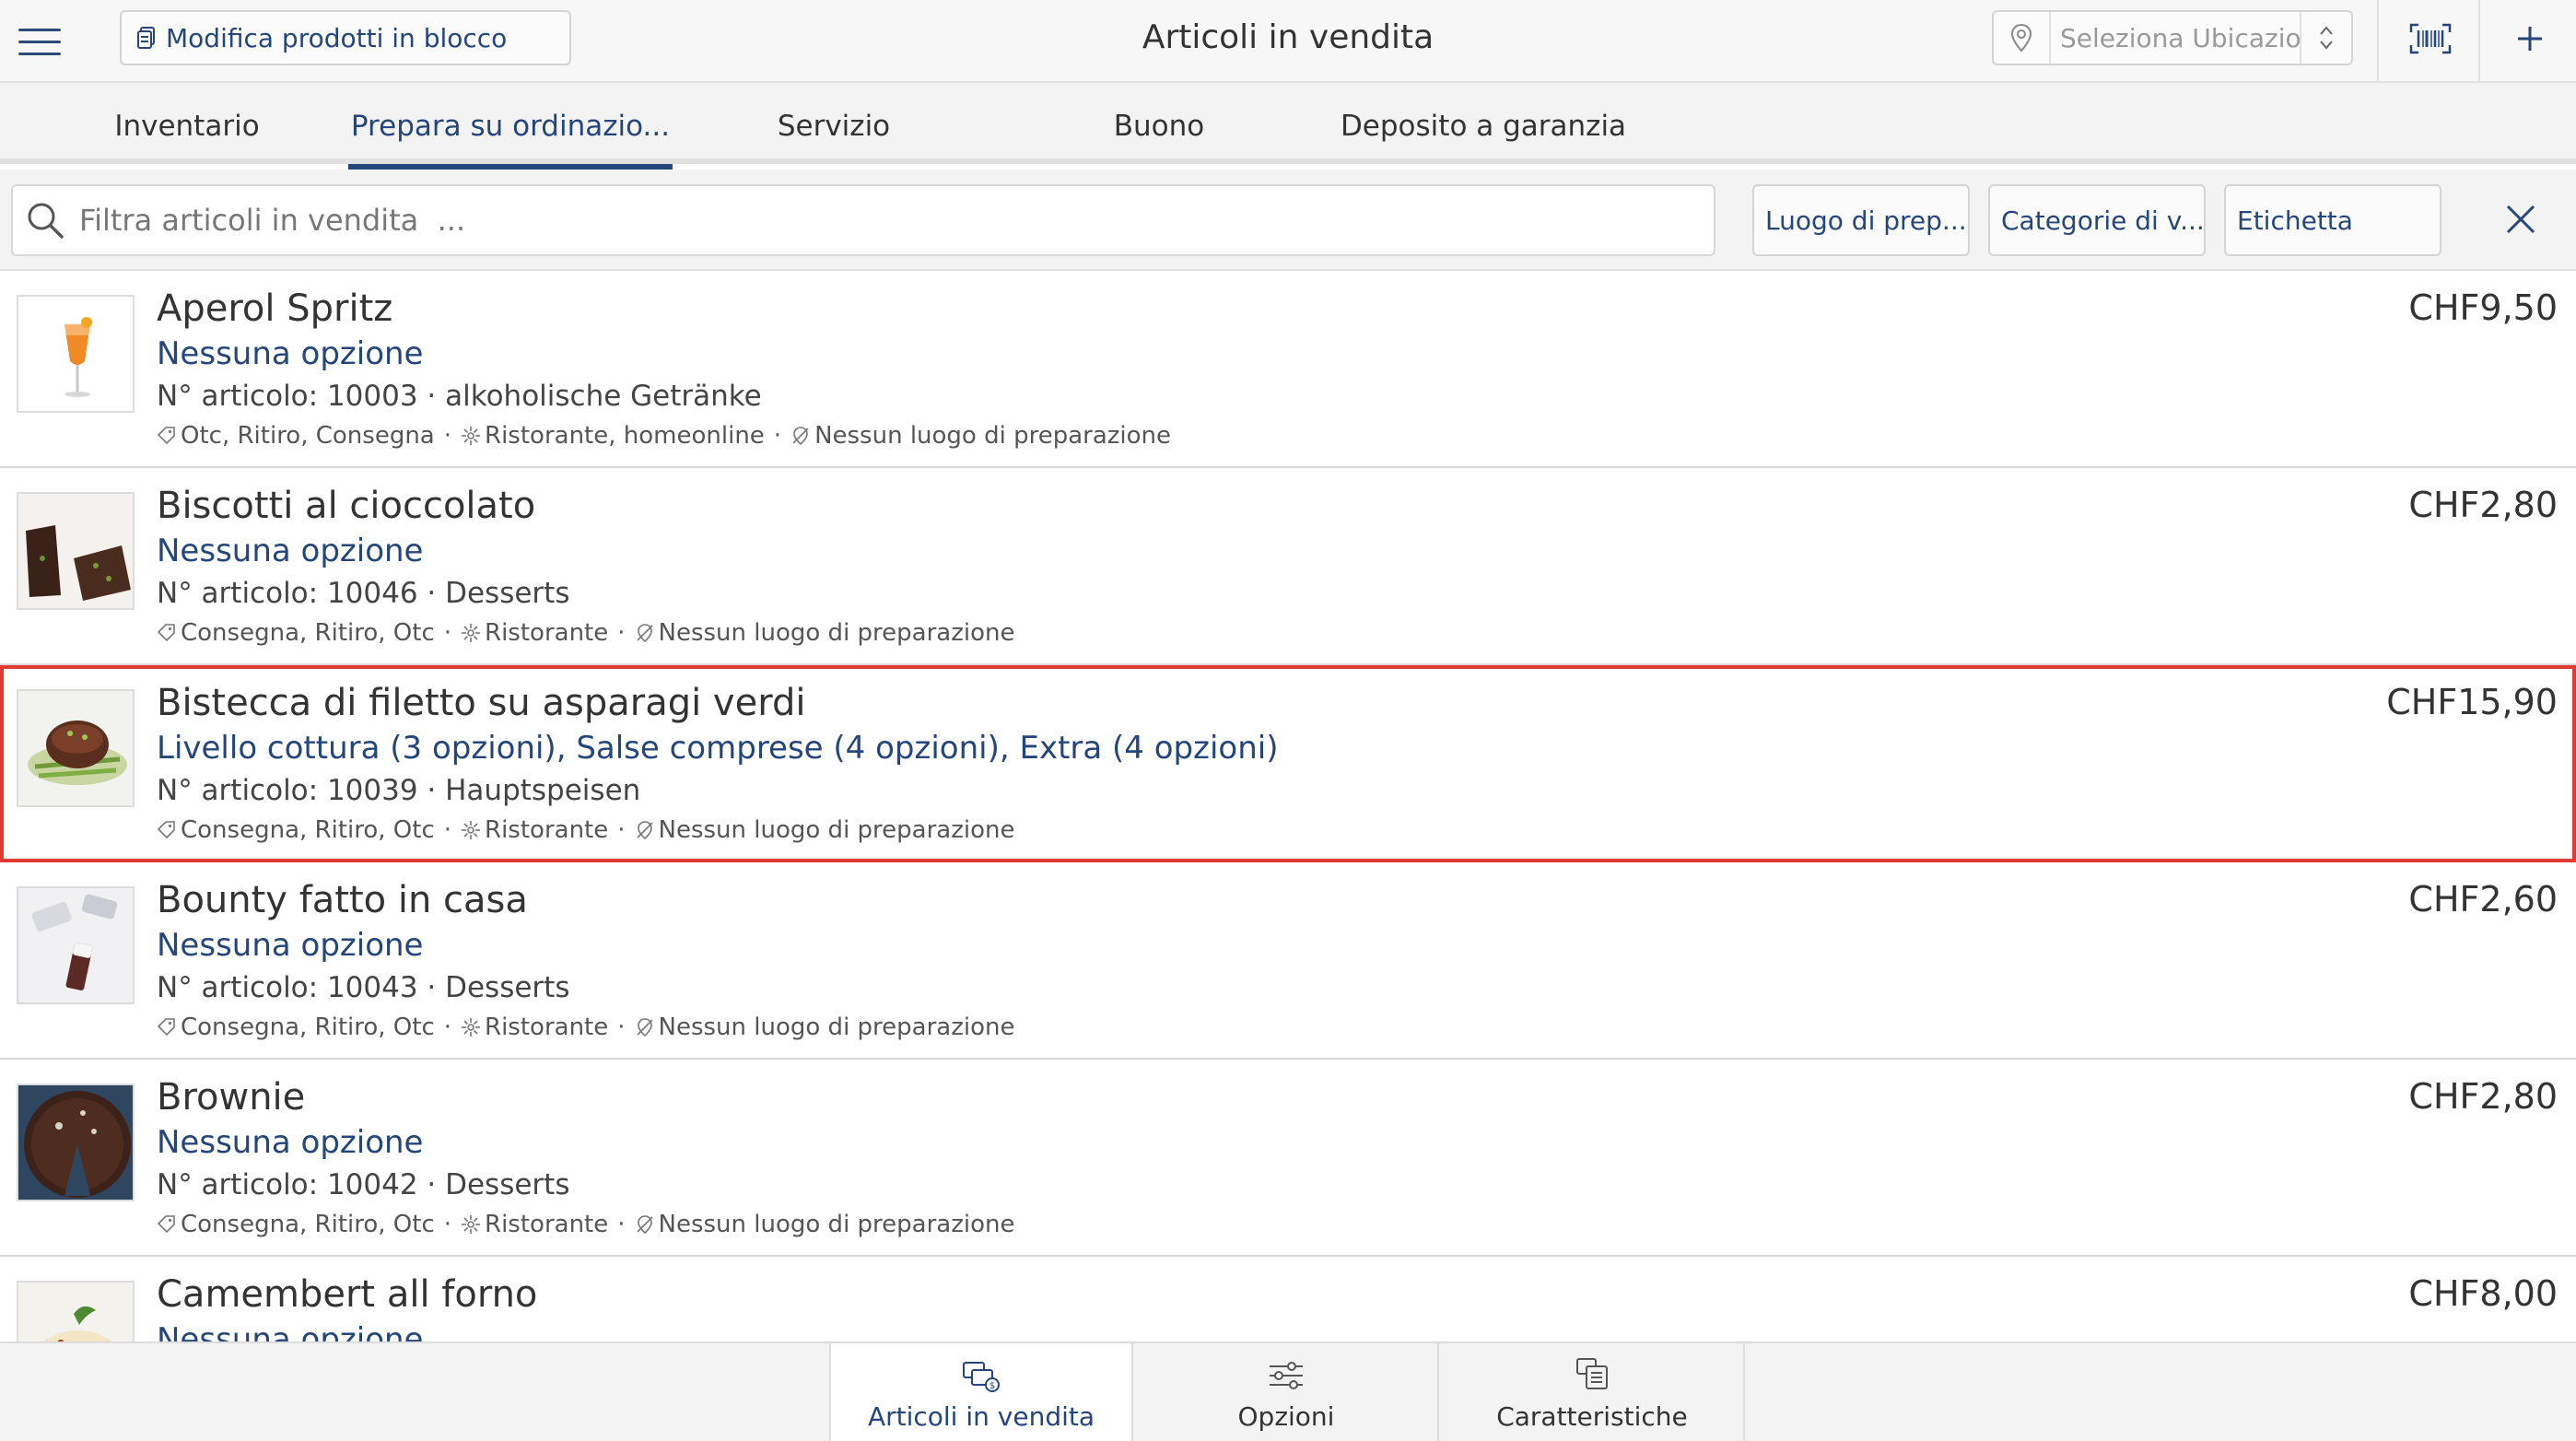 The width and height of the screenshot is (2576, 1441). I want to click on item-price: CHF8,00, so click(2483, 1293).